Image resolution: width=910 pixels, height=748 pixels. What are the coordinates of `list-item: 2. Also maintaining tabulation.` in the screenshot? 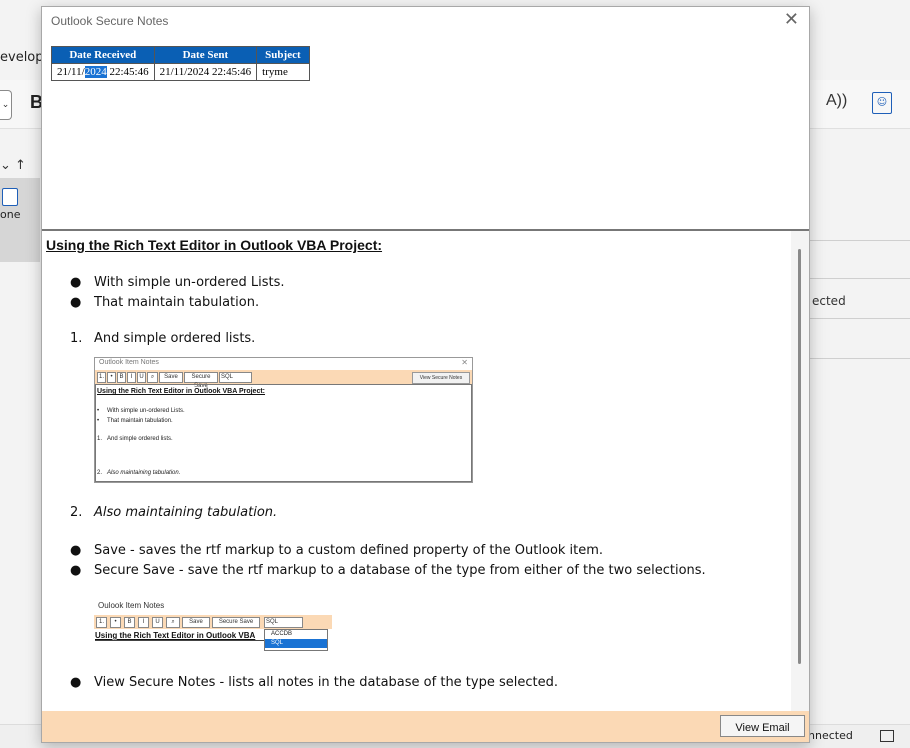 It's located at (416, 513).